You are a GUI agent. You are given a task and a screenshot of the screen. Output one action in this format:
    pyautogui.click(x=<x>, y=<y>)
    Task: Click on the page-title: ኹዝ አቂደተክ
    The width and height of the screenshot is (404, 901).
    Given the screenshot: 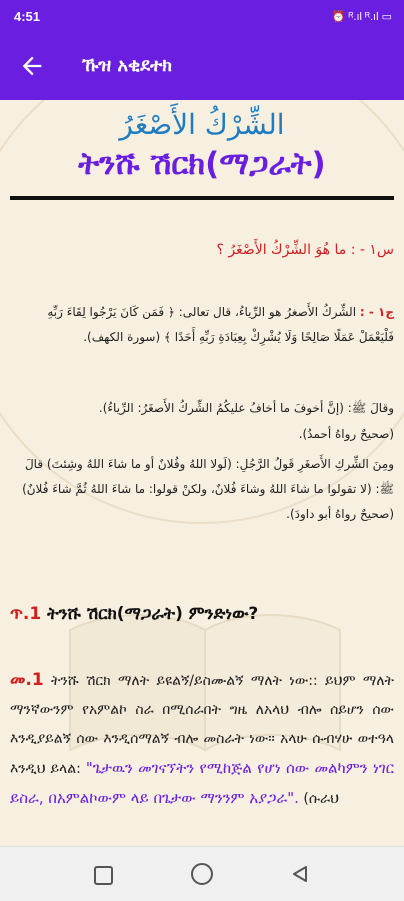 What is the action you would take?
    pyautogui.click(x=127, y=65)
    